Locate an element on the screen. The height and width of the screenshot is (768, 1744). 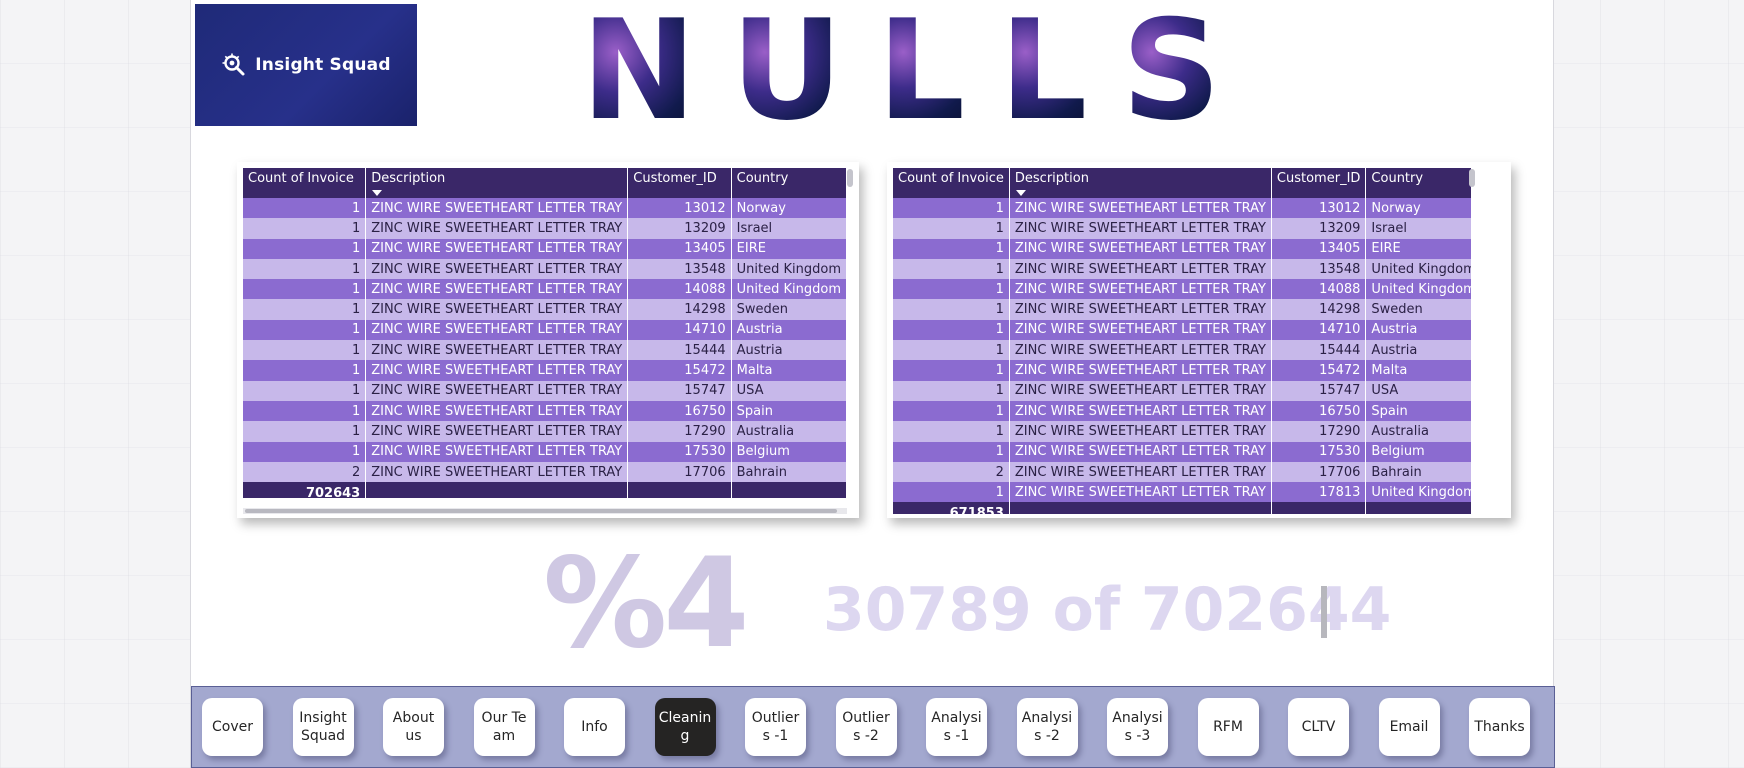
nav-button-cltv: CLTV is located at coordinates (1318, 727).